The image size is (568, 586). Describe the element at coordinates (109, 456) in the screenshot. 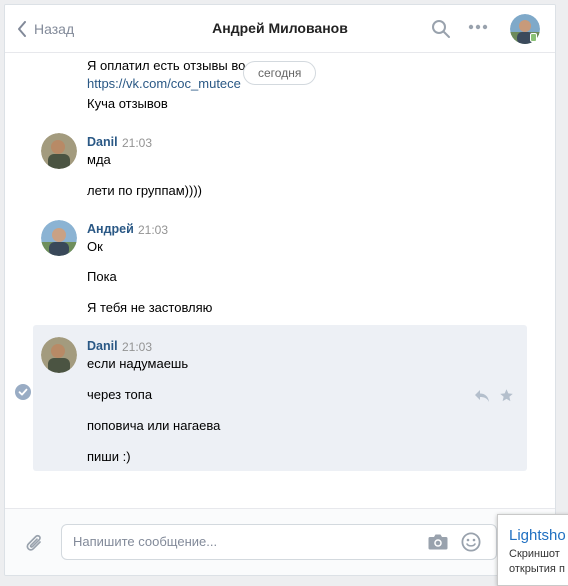

I see `message-text: пиши :)` at that location.